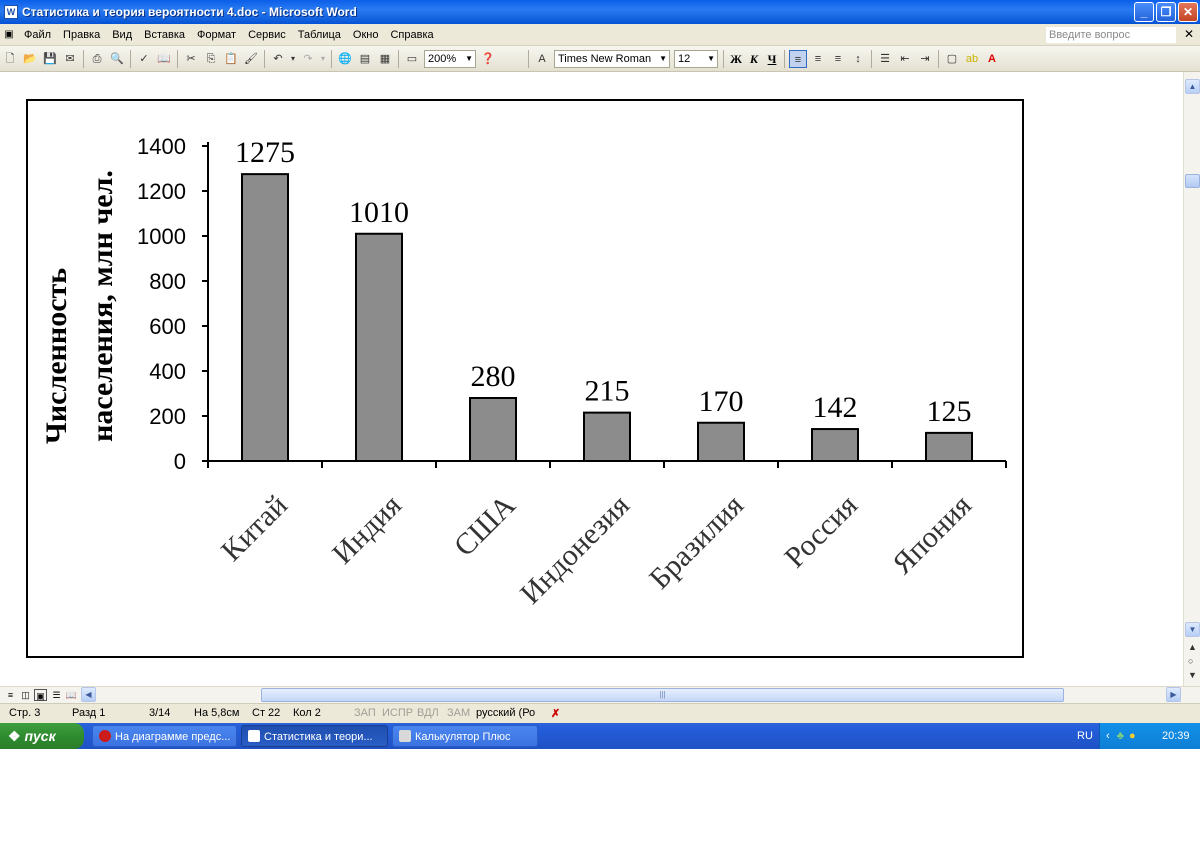 The width and height of the screenshot is (1200, 843). What do you see at coordinates (385, 59) in the screenshot?
I see `insert-table-icon: ▦` at bounding box center [385, 59].